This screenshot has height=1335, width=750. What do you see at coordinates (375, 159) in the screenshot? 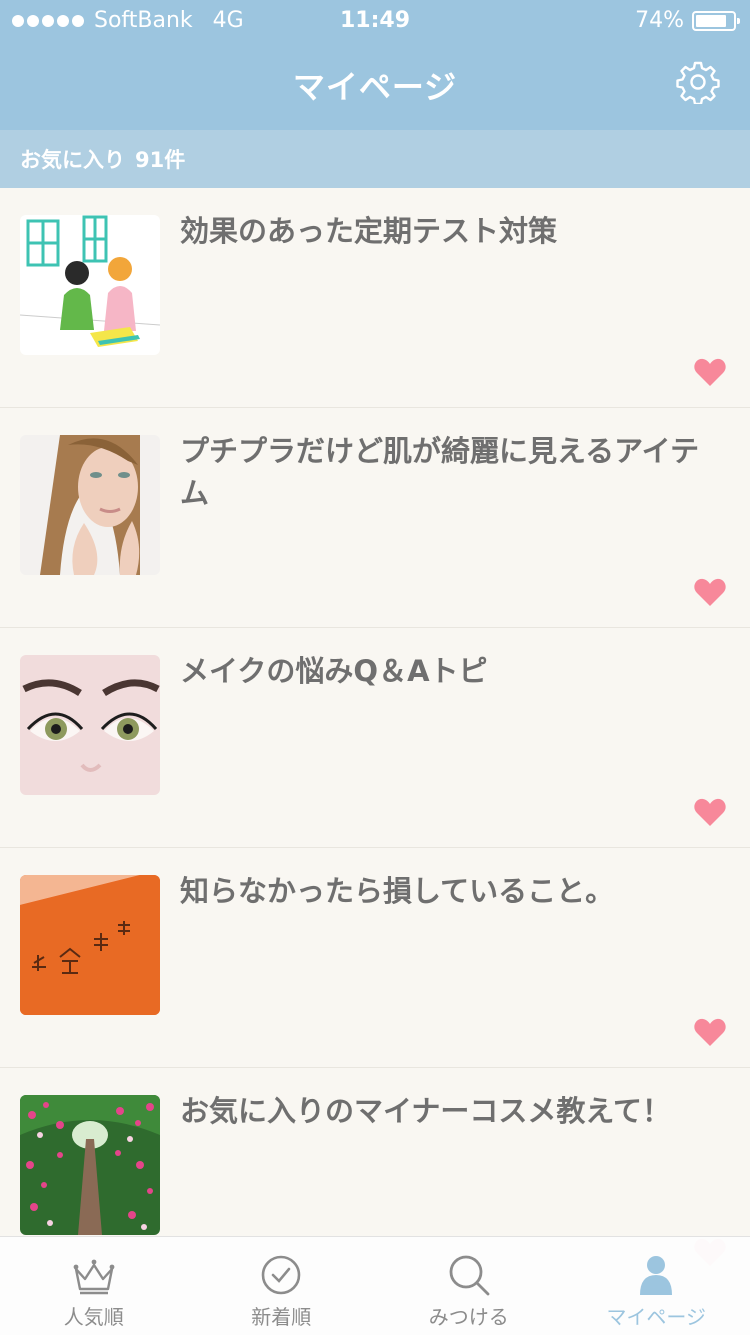
I see `favorites-header: お気に入り 91件` at bounding box center [375, 159].